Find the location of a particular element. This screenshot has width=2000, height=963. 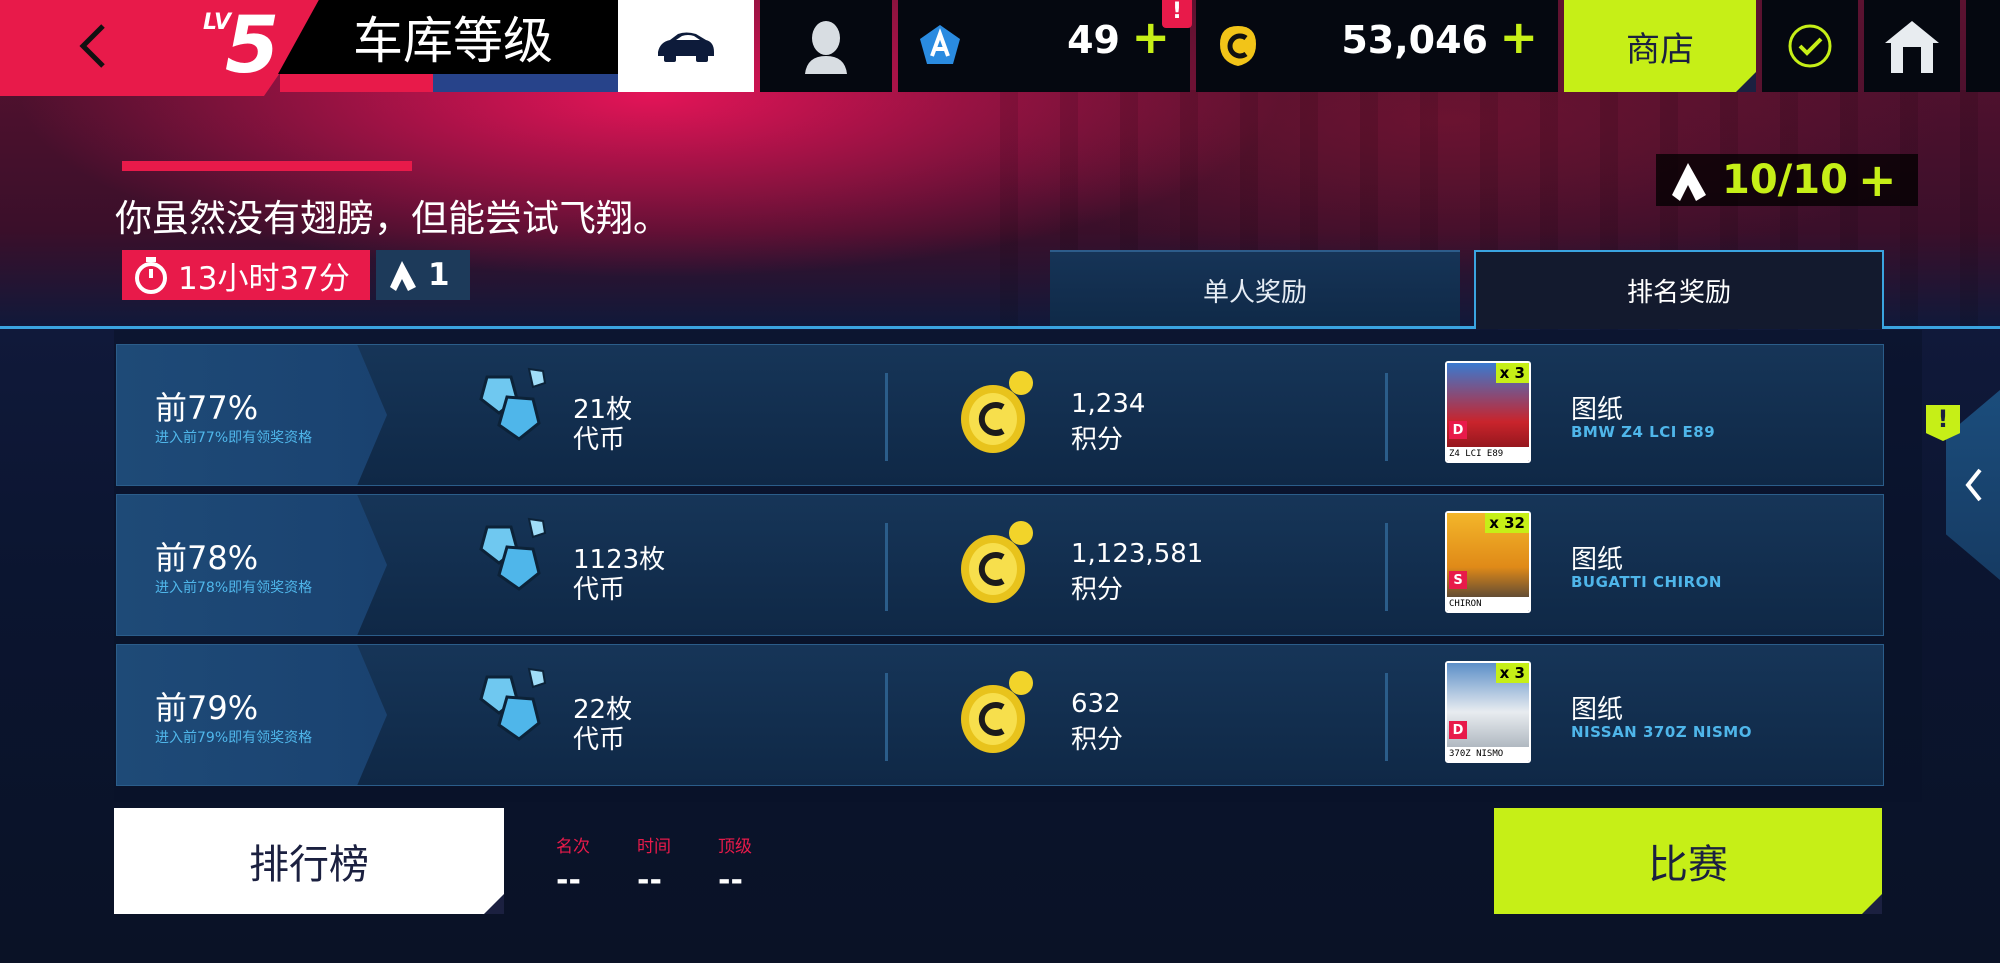

rank-description: 进入前77%即有领奖资格 is located at coordinates (234, 438).